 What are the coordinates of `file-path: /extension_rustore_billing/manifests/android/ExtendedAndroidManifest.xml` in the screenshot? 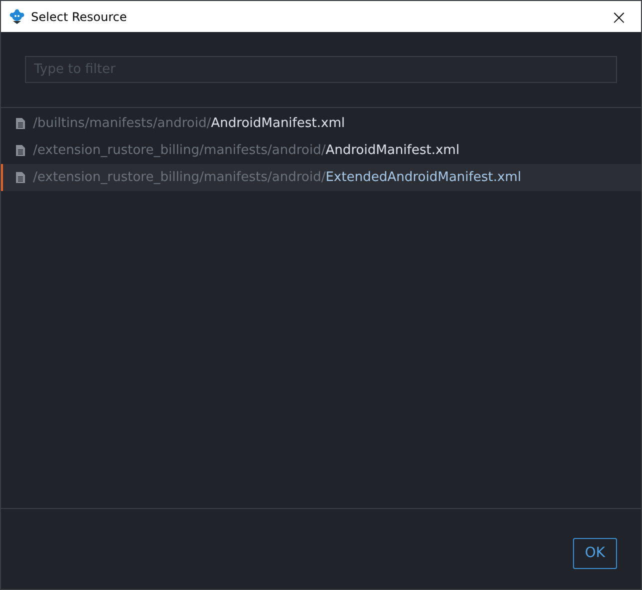 It's located at (277, 177).